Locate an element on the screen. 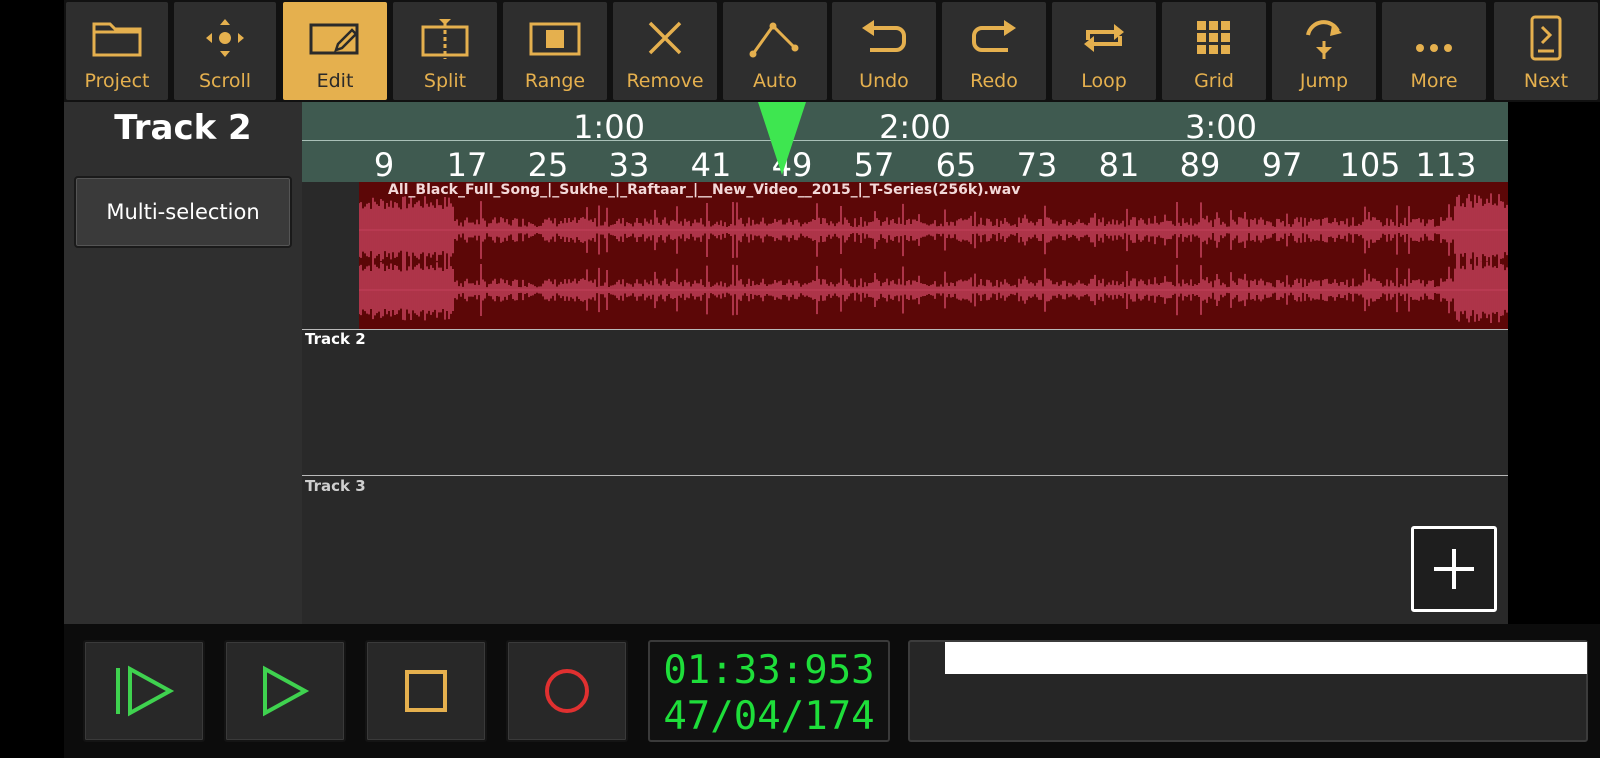 Image resolution: width=1600 pixels, height=758 pixels. more-dots-icon is located at coordinates (1434, 38).